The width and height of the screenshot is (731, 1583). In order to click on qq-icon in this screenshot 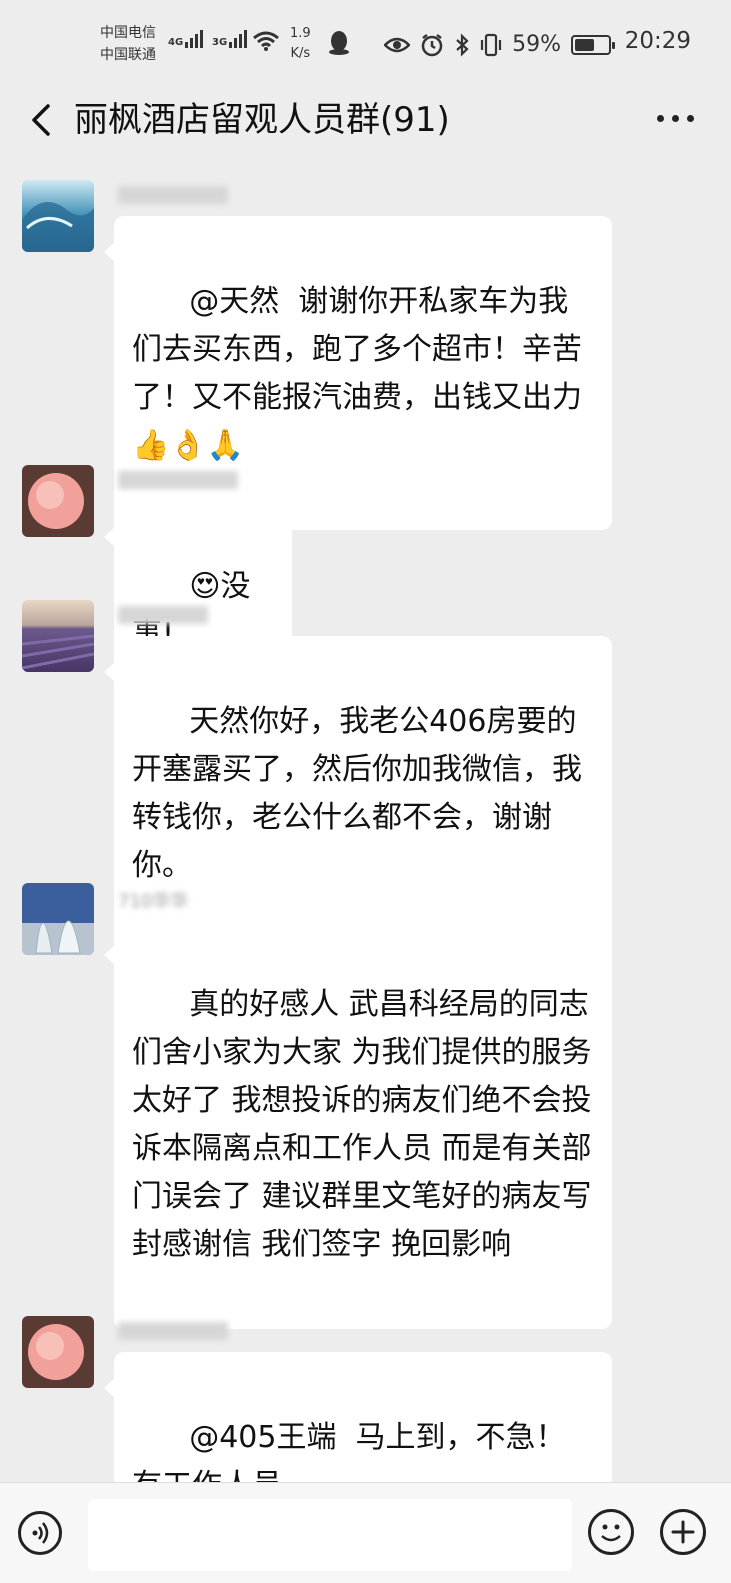, I will do `click(339, 43)`.